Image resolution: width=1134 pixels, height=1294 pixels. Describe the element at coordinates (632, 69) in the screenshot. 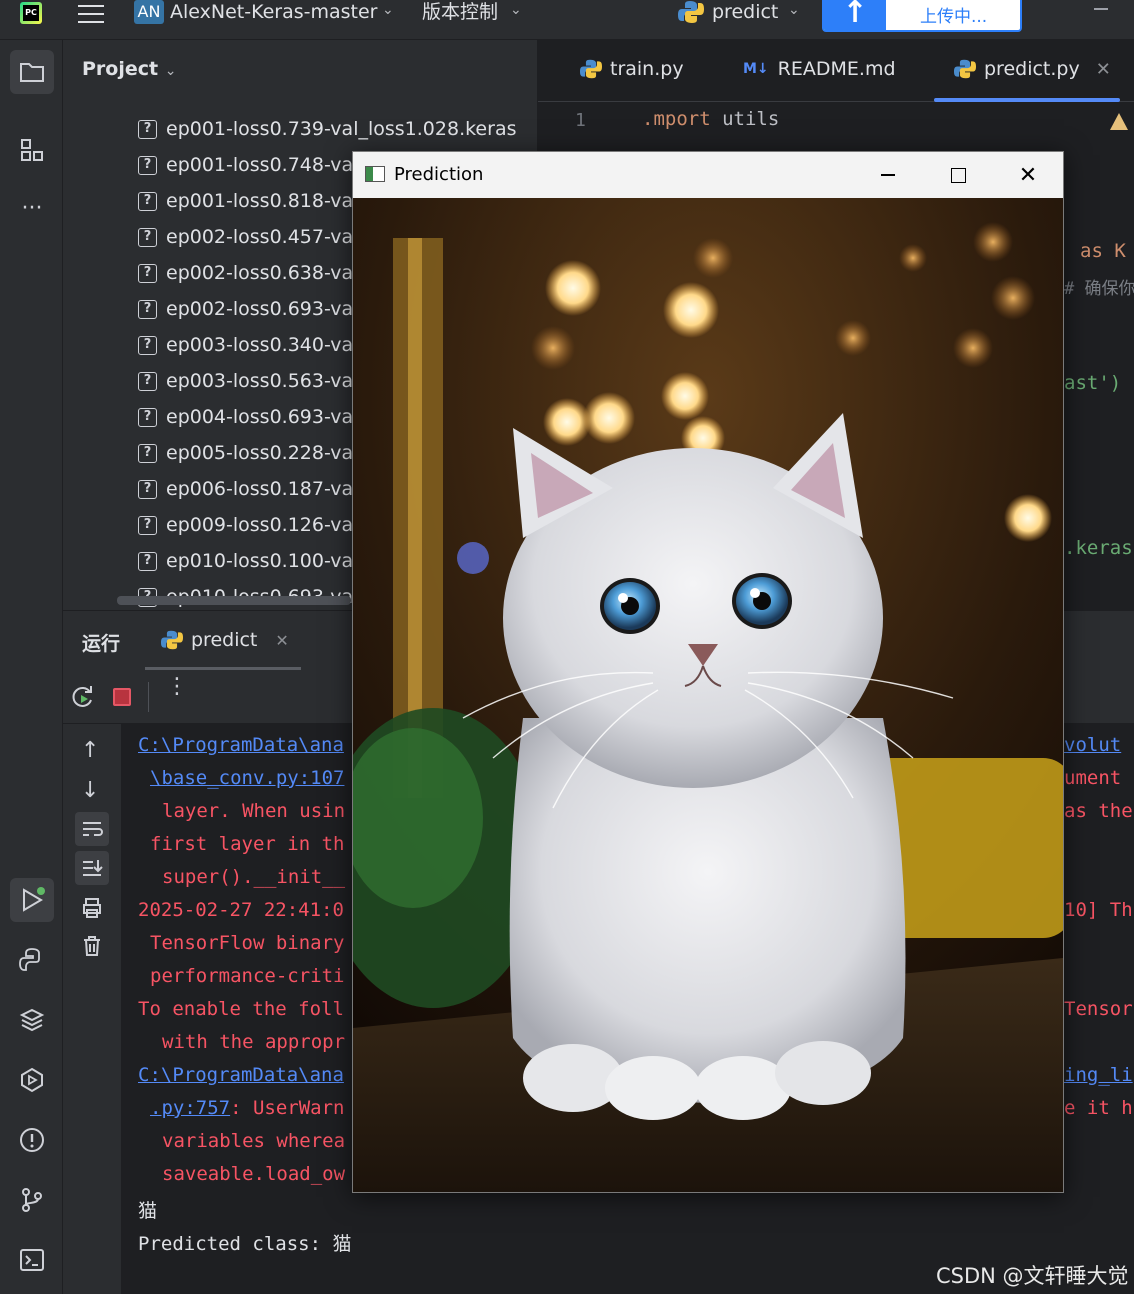

I see `tab-train-py: train.py` at that location.